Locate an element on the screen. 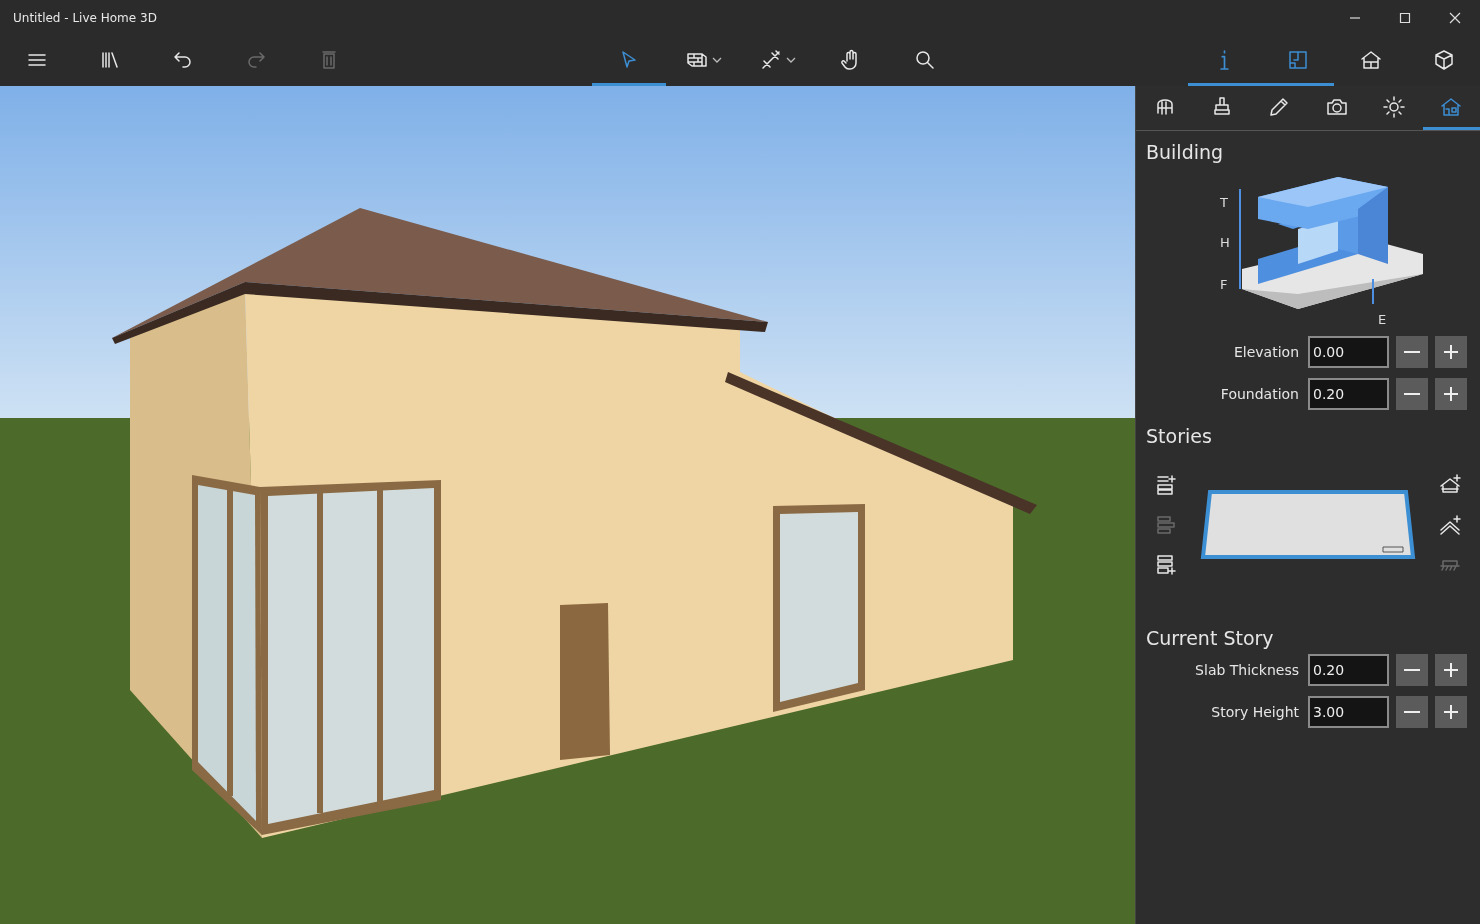  story-plate is located at coordinates (1308, 525).